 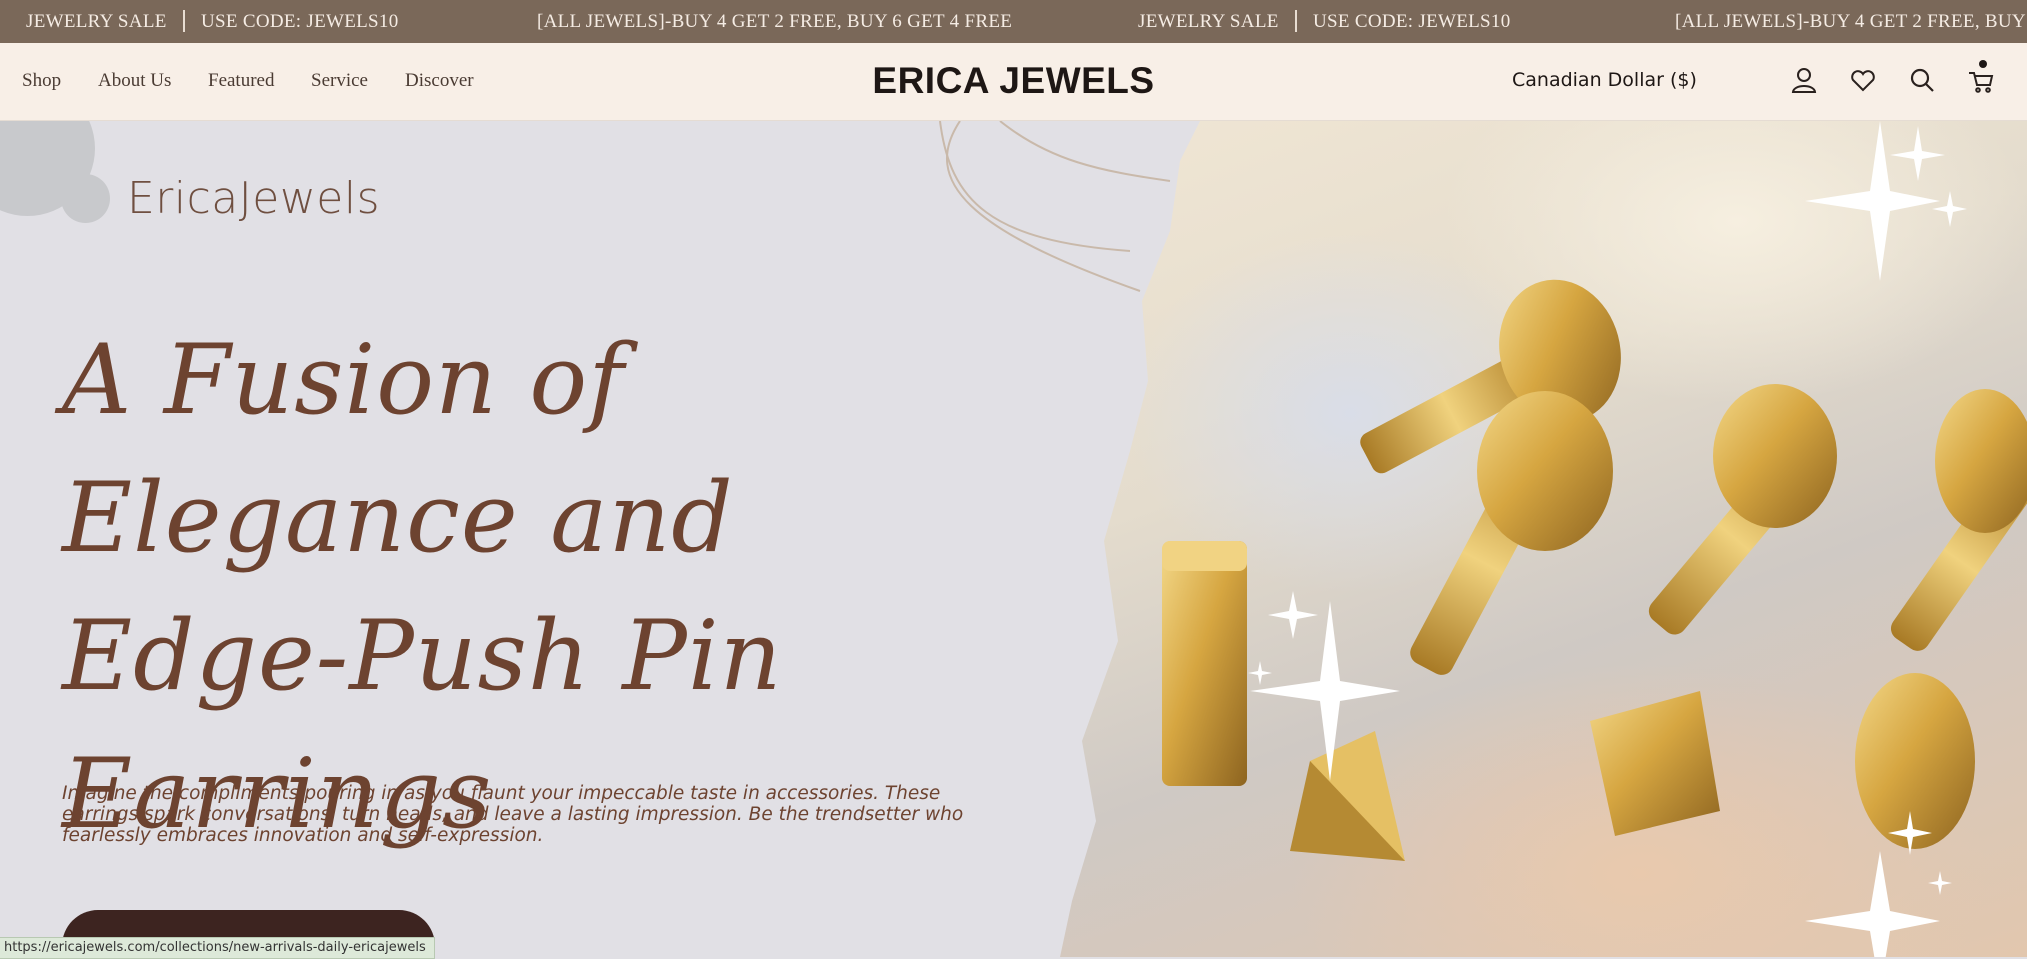 I want to click on decorative-swirl-lines, so click(x=1055, y=206).